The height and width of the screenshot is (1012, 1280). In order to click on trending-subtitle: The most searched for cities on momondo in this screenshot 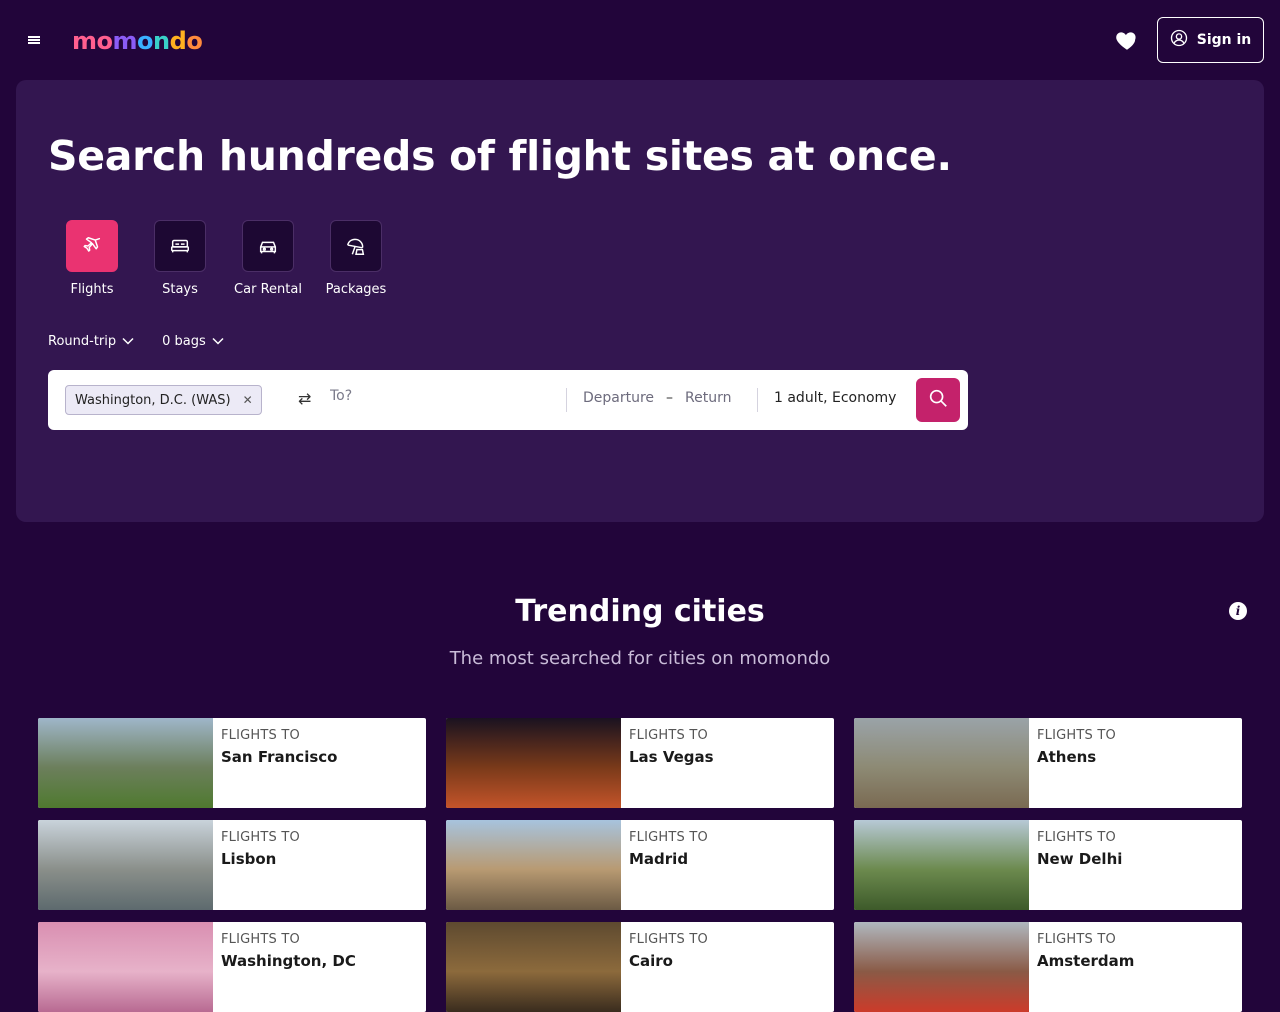, I will do `click(640, 658)`.